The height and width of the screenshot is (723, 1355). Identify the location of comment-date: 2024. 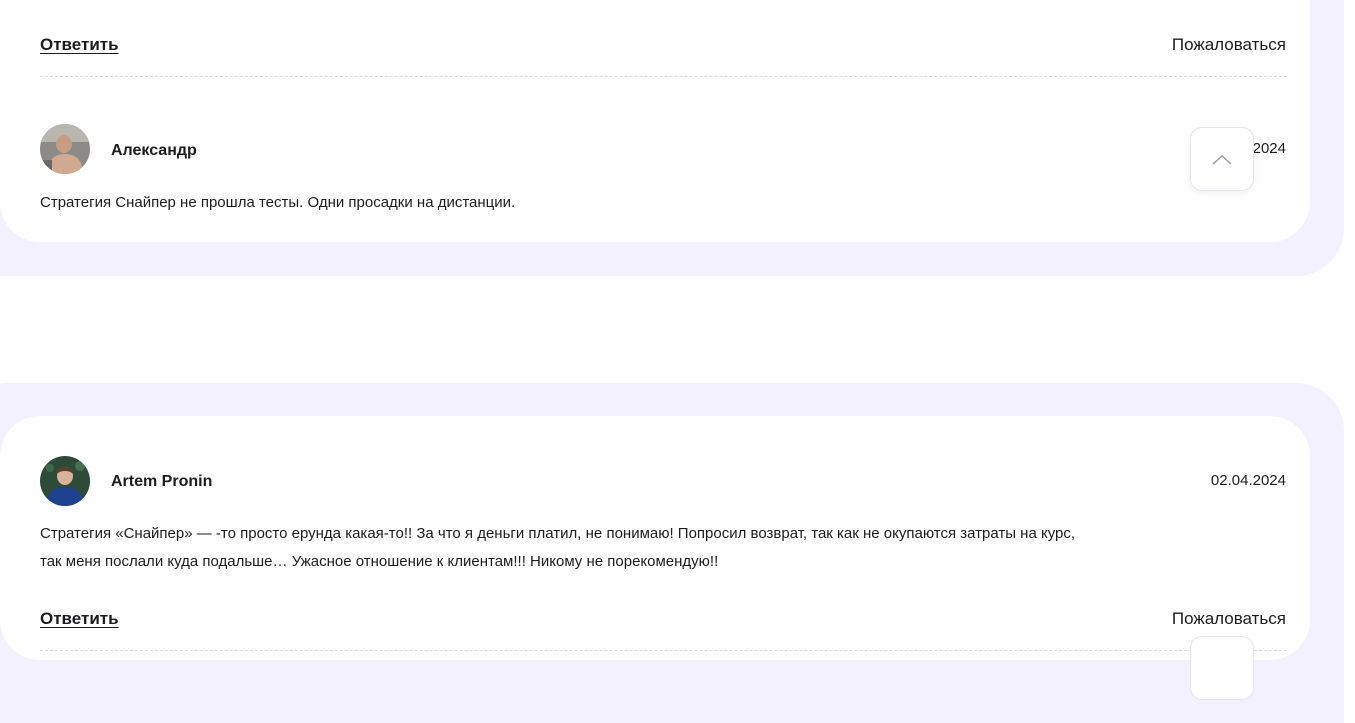
(1269, 148).